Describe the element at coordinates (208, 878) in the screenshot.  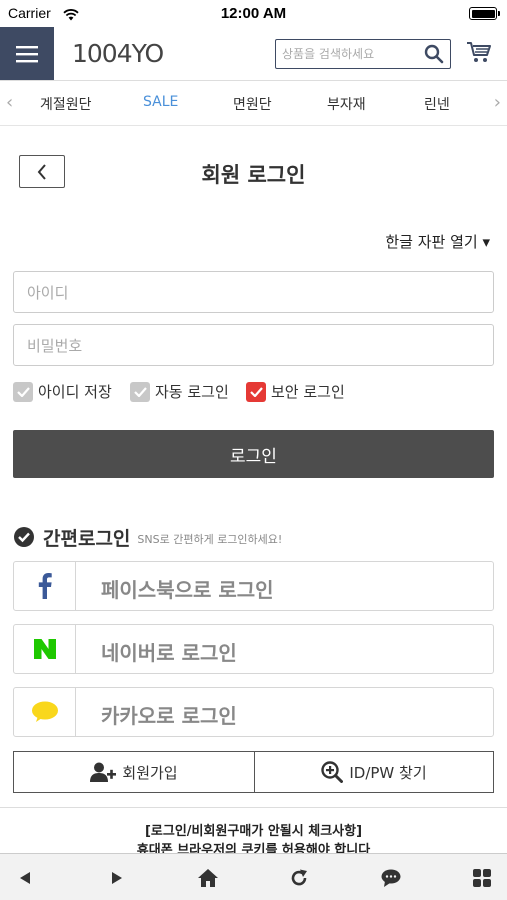
I see `home-icon` at that location.